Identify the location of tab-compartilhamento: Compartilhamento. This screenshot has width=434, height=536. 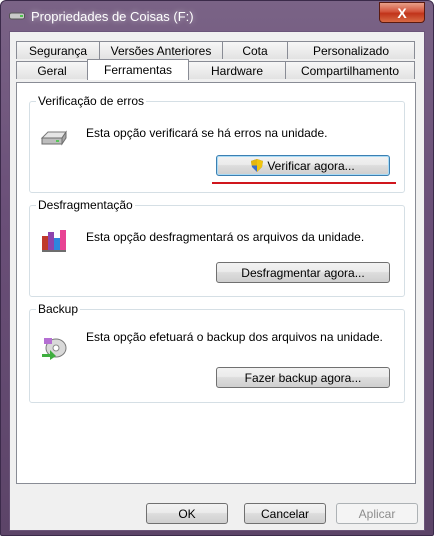
(350, 70).